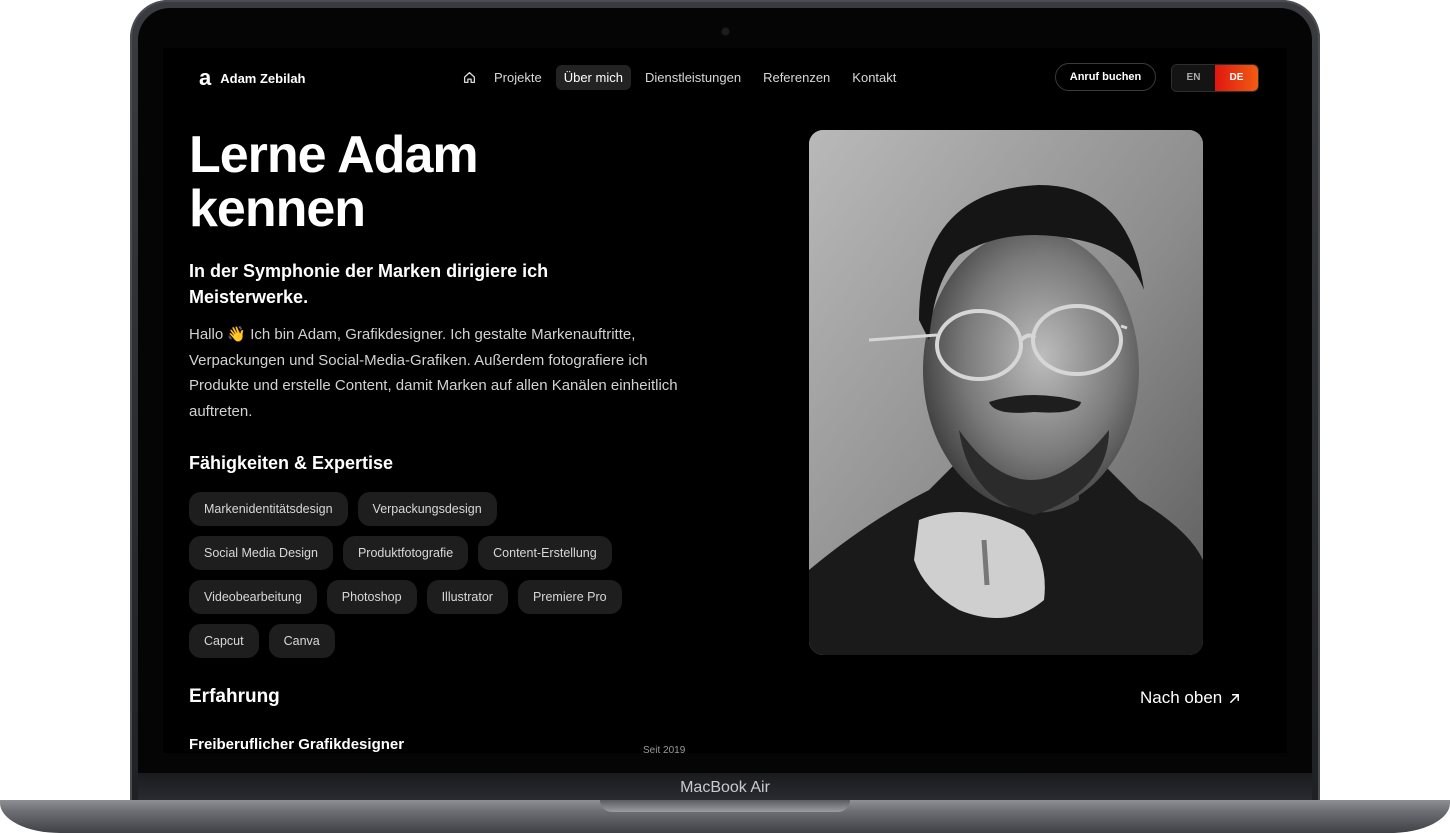 This screenshot has width=1450, height=833. What do you see at coordinates (874, 77) in the screenshot?
I see `menu-item-kontakt: Kontakt` at bounding box center [874, 77].